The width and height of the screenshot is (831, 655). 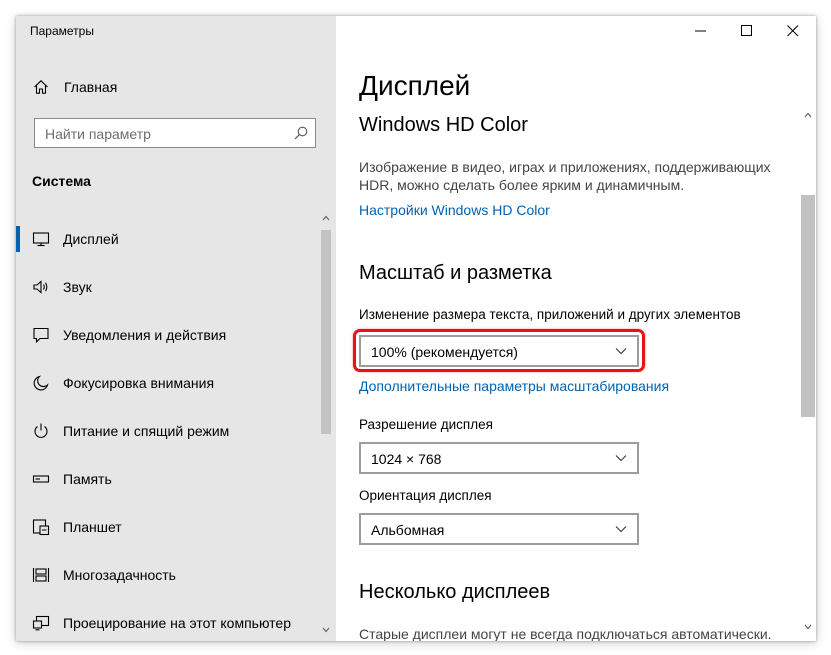 I want to click on section-header-system: Система, so click(x=61, y=181).